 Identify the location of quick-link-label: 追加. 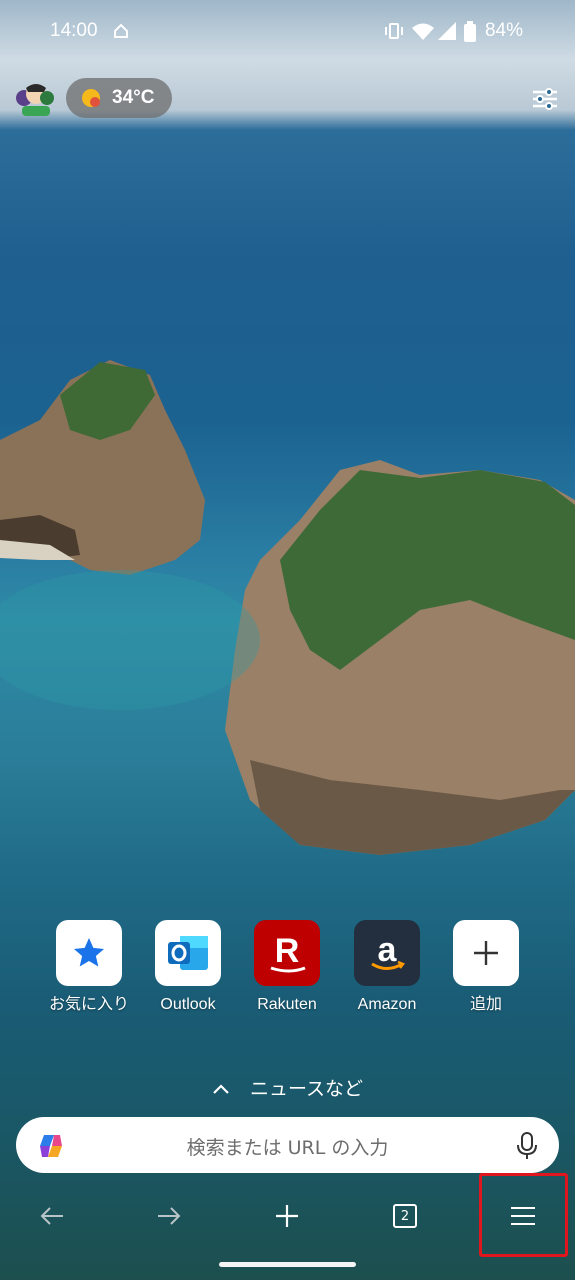
(485, 1004).